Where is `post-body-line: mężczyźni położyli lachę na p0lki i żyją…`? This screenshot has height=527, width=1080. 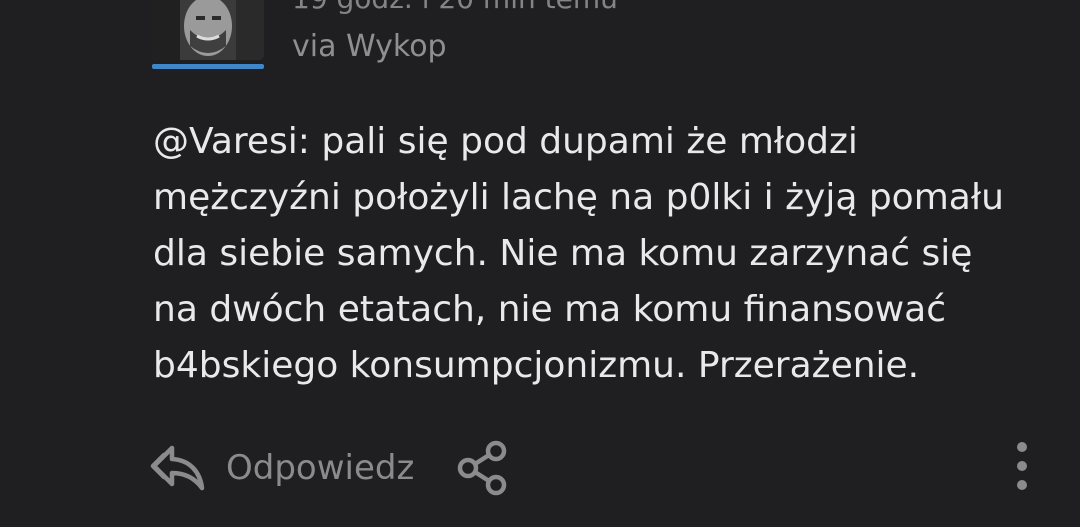
post-body-line: mężczyźni położyli lachę na p0lki i żyją… is located at coordinates (578, 197).